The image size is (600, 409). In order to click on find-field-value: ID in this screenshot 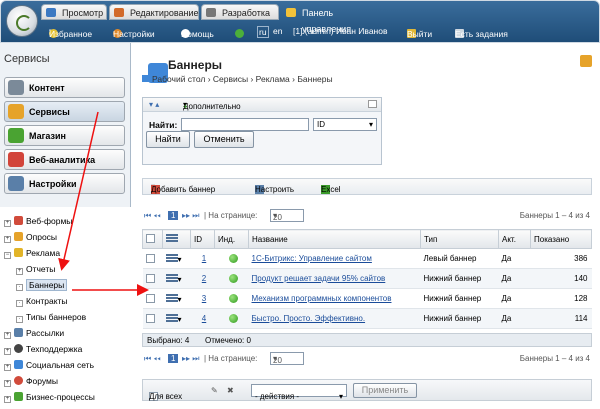, I will do `click(321, 124)`.